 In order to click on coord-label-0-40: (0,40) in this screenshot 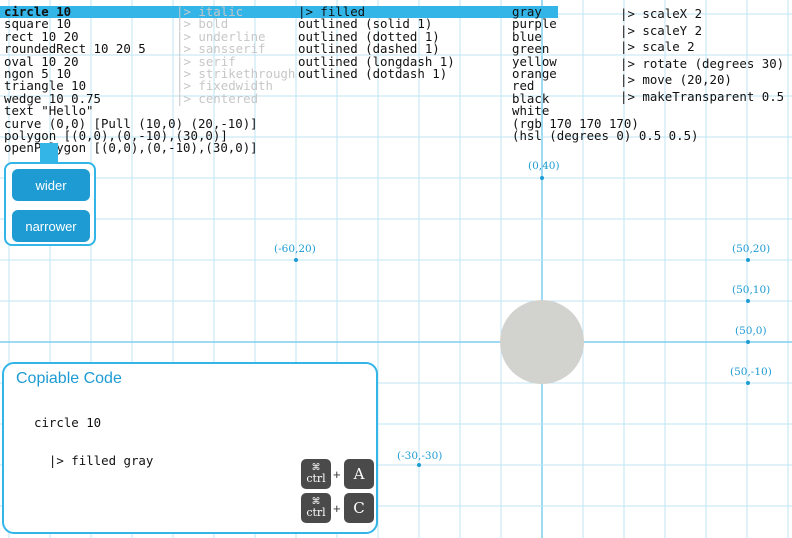, I will do `click(544, 166)`.